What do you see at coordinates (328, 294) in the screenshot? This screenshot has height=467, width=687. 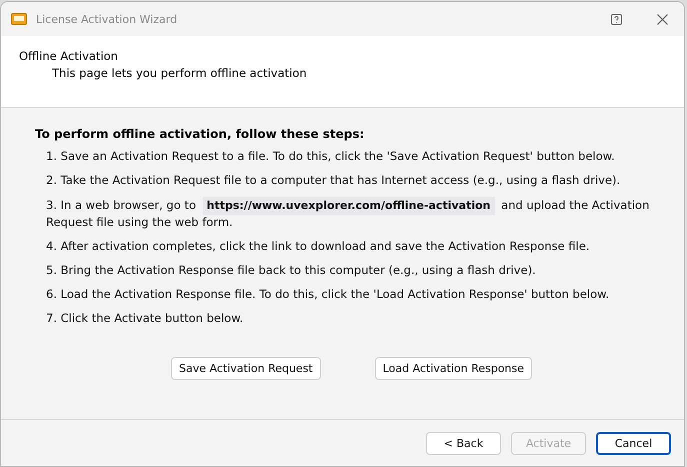 I see `step-text: 6. Load the Activation Response file. To do this, click the 'Load Activation Response' button below.` at bounding box center [328, 294].